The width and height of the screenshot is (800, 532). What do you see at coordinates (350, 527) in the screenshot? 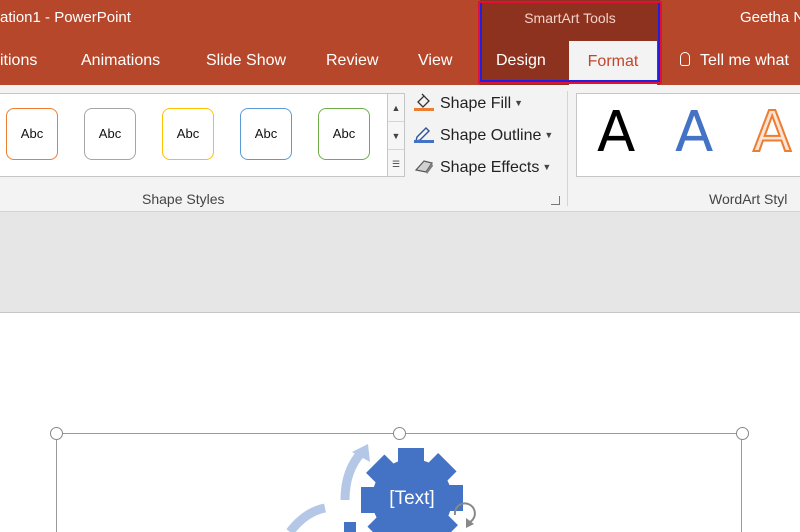
I see `gear-fragment` at bounding box center [350, 527].